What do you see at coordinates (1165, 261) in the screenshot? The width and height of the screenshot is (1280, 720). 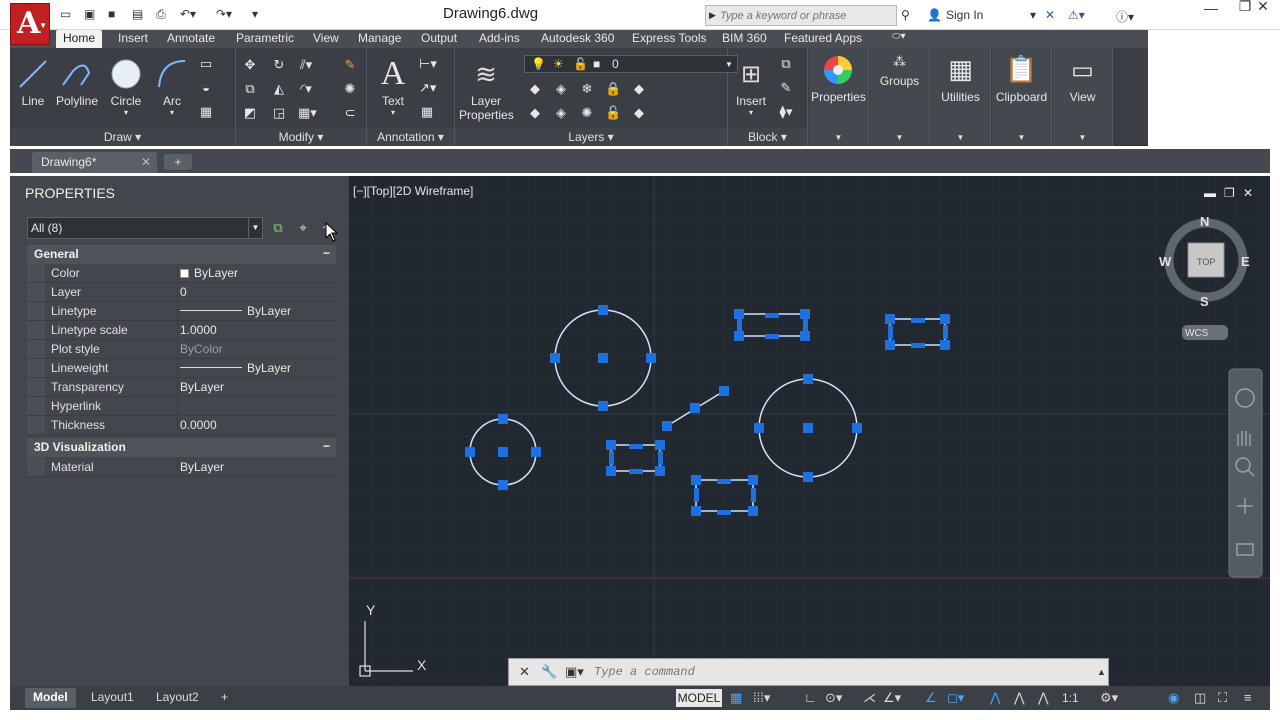 I see `compass-w: W` at bounding box center [1165, 261].